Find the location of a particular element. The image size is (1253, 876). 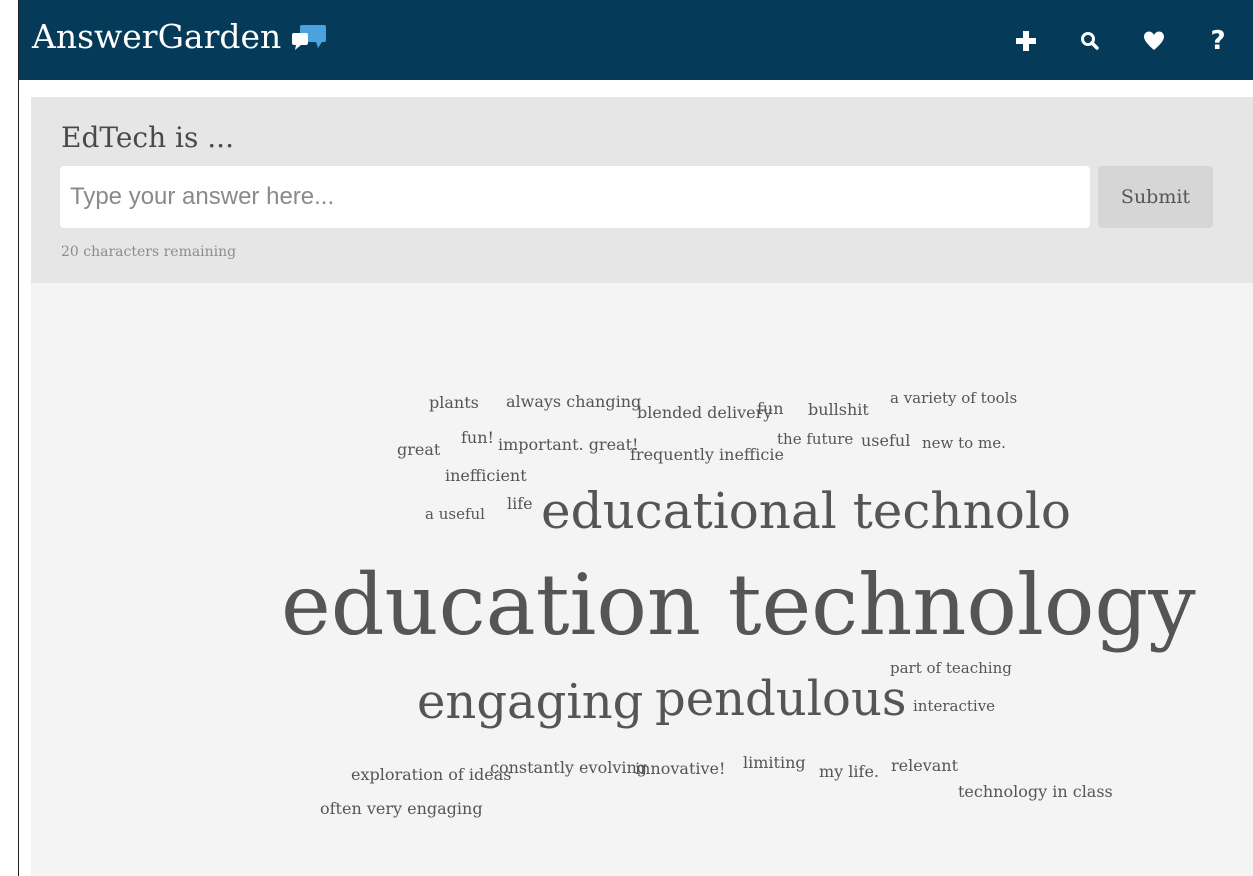

cloud-word: new to me. is located at coordinates (964, 443).